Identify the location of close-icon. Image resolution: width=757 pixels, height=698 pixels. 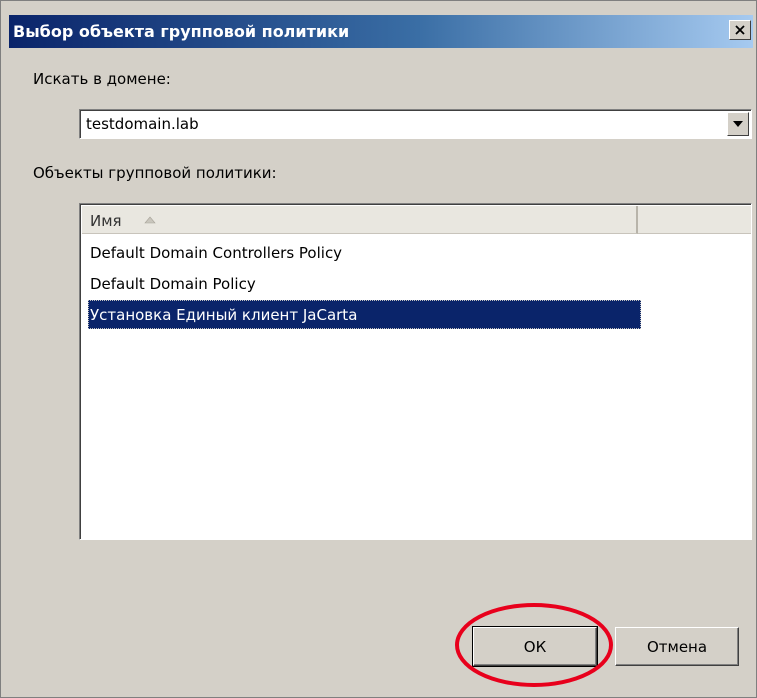
(740, 30).